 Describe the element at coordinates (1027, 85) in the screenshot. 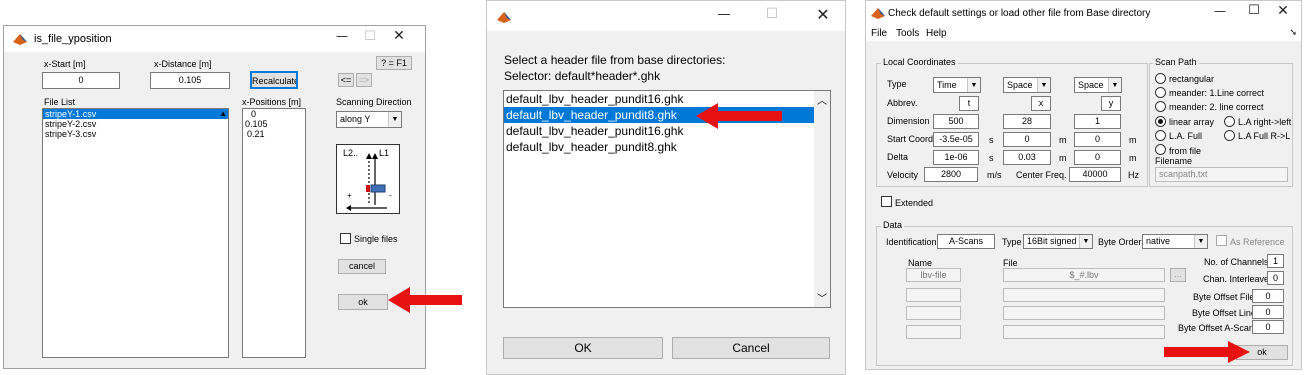

I see `type-select-2: Space ▼` at that location.